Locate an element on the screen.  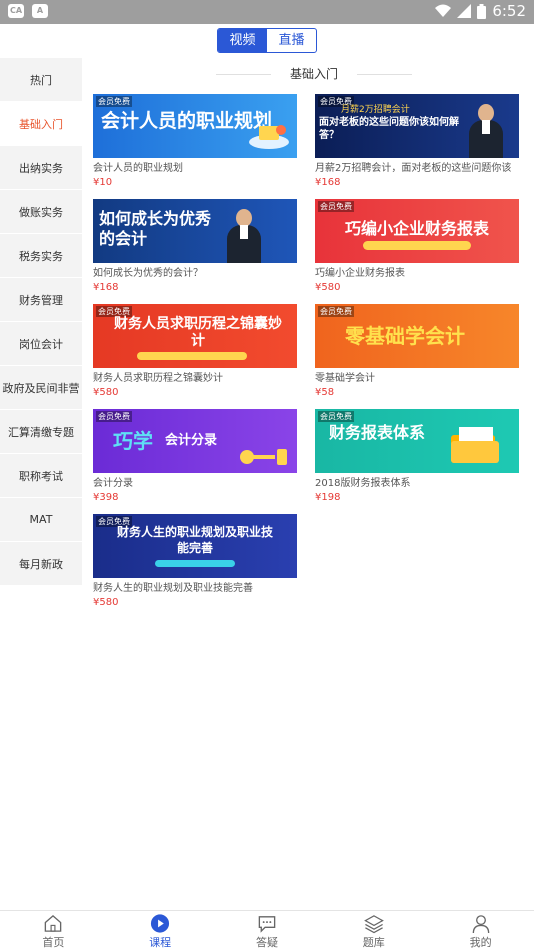
course-thumbnail: 会员免费 零基础学会计 is located at coordinates (417, 336).